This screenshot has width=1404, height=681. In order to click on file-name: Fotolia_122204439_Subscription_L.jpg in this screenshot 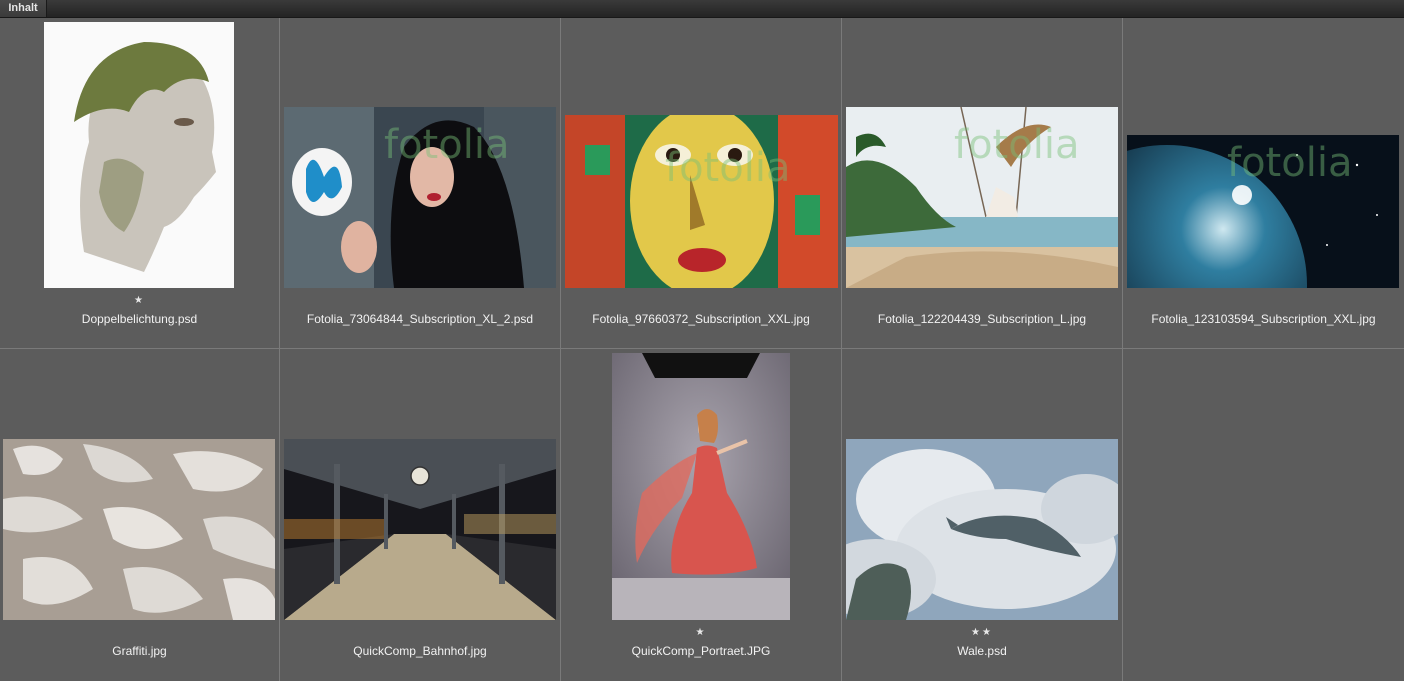, I will do `click(982, 319)`.